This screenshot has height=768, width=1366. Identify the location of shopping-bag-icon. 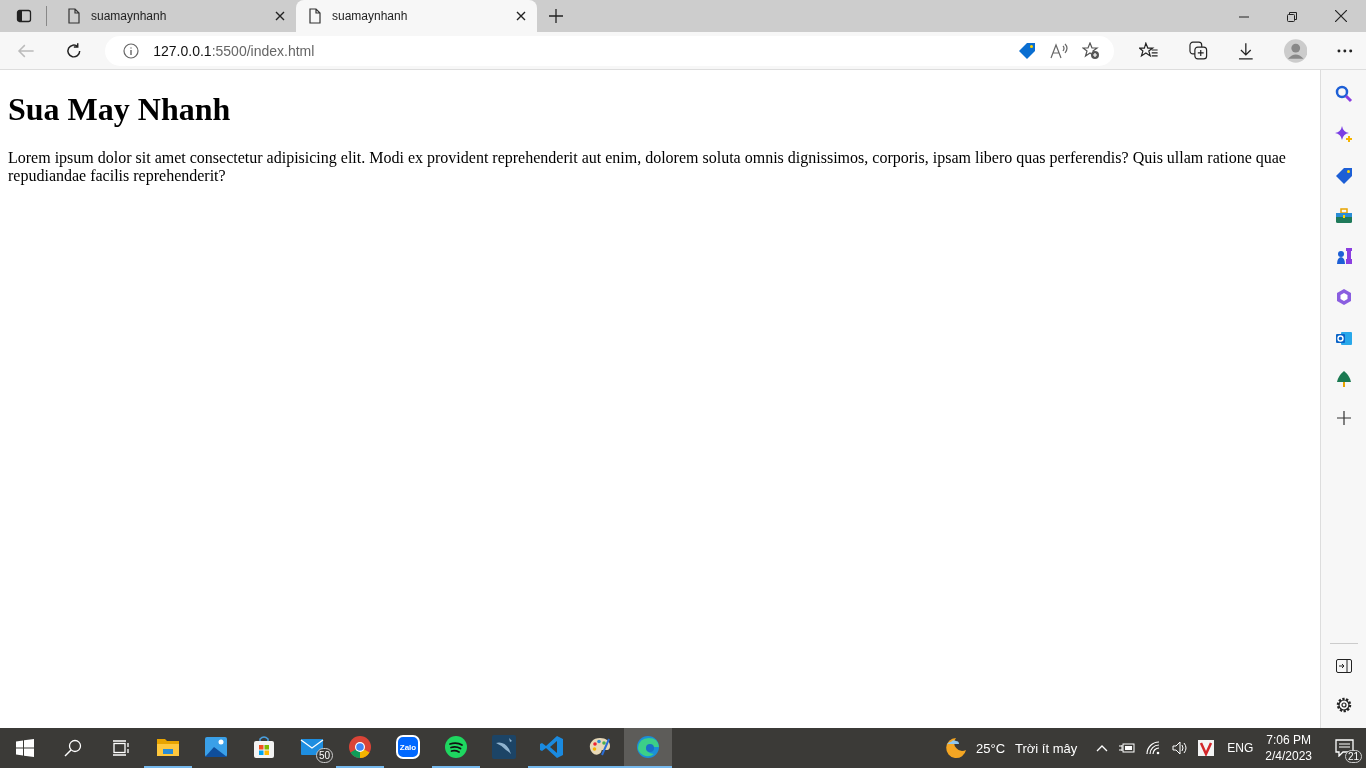
(264, 747).